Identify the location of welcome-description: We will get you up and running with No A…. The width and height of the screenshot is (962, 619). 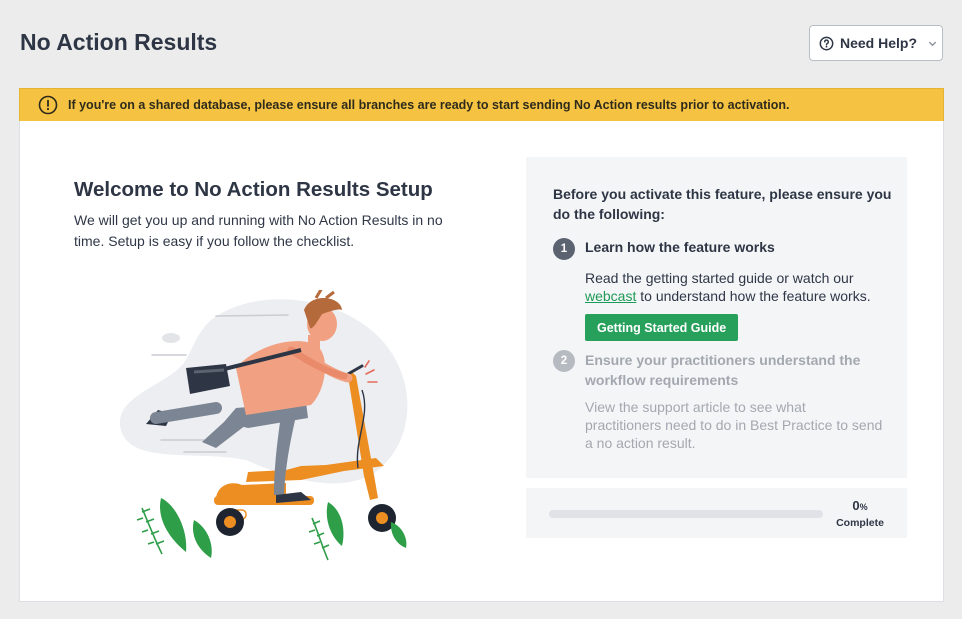
(258, 230).